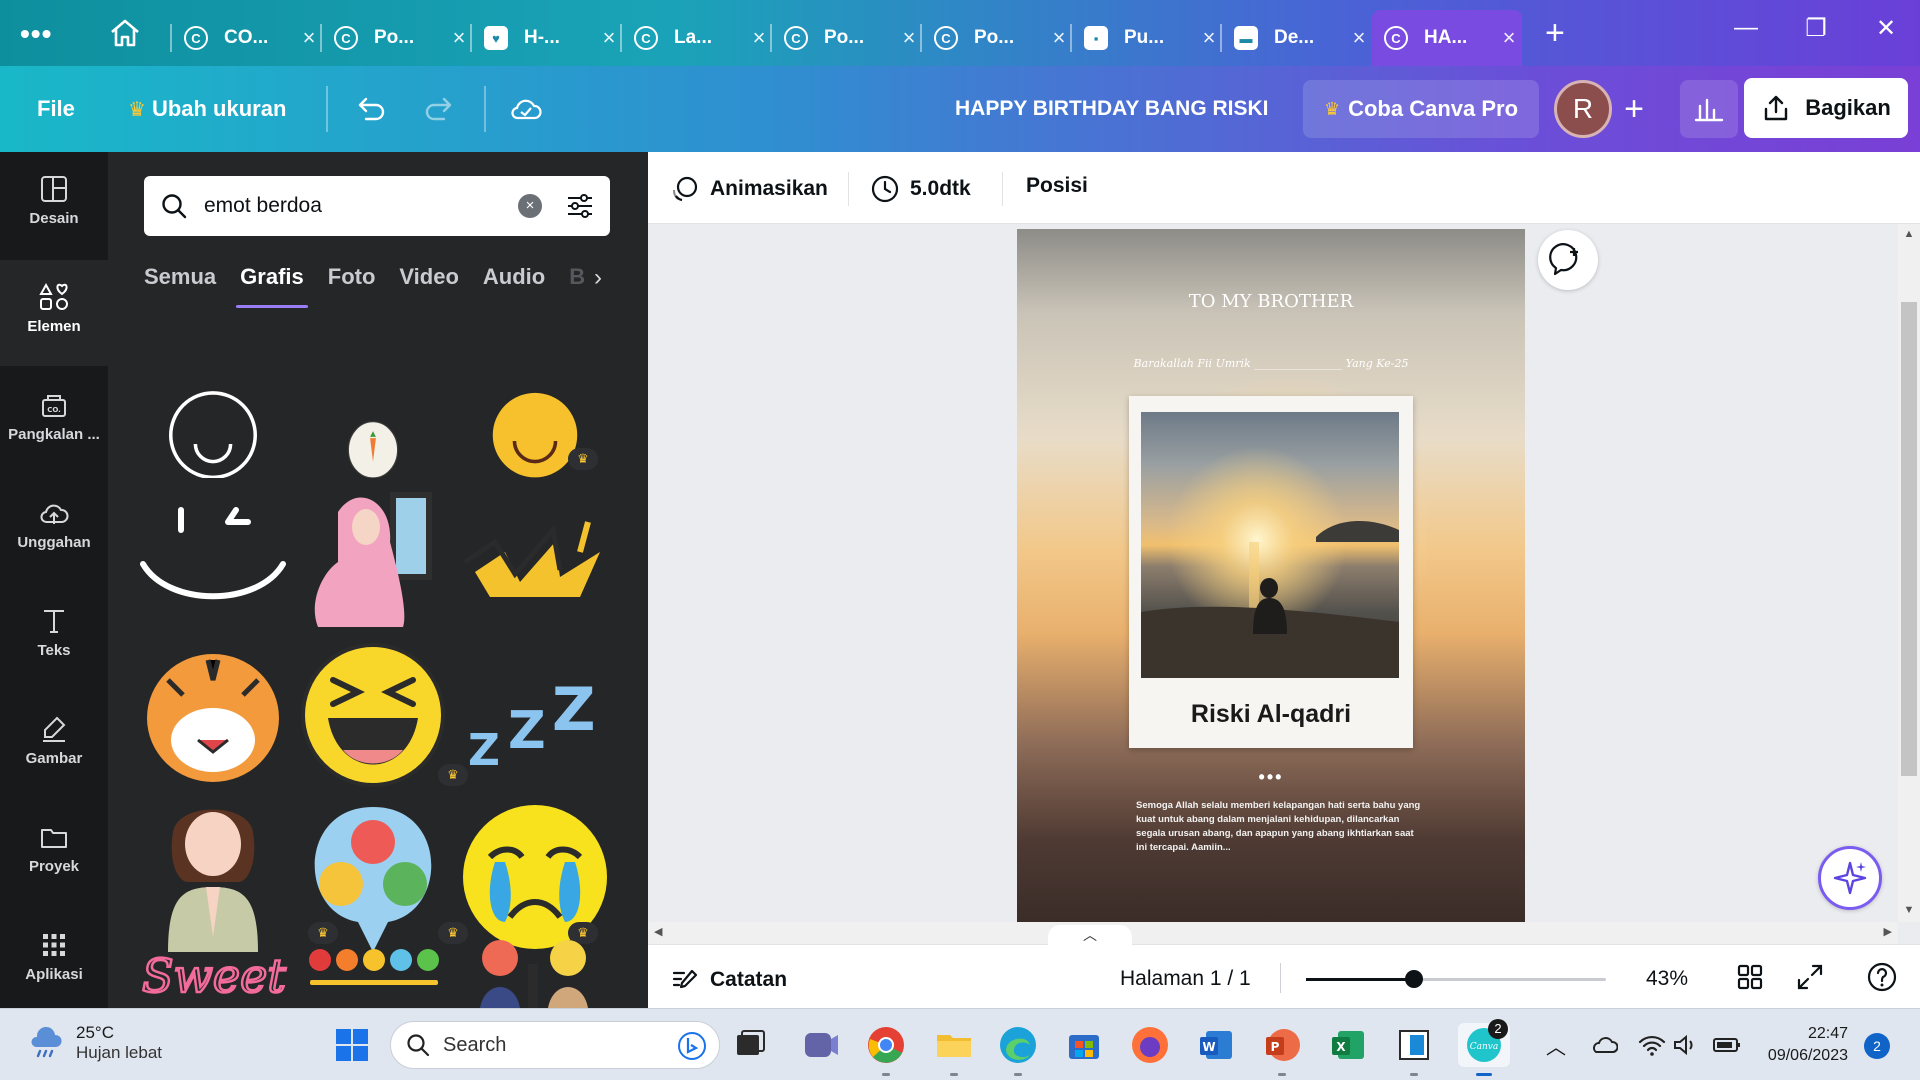 The width and height of the screenshot is (1920, 1080). Describe the element at coordinates (1057, 186) in the screenshot. I see `position-button: Posisi` at that location.